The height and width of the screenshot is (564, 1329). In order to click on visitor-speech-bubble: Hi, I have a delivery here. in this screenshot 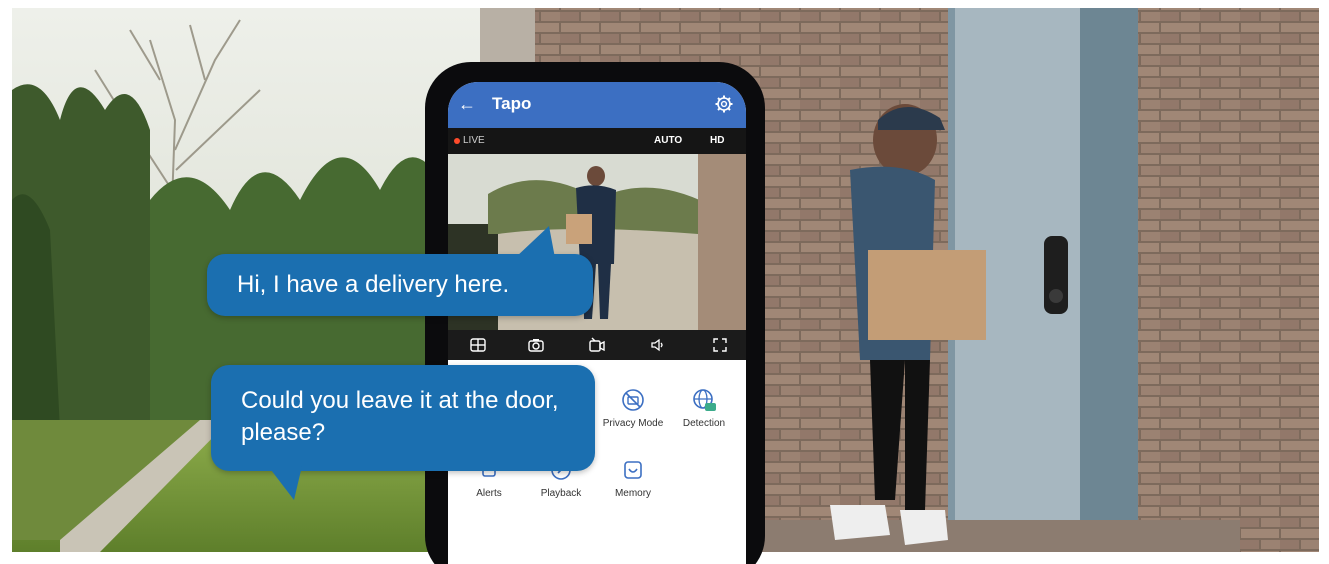, I will do `click(400, 285)`.